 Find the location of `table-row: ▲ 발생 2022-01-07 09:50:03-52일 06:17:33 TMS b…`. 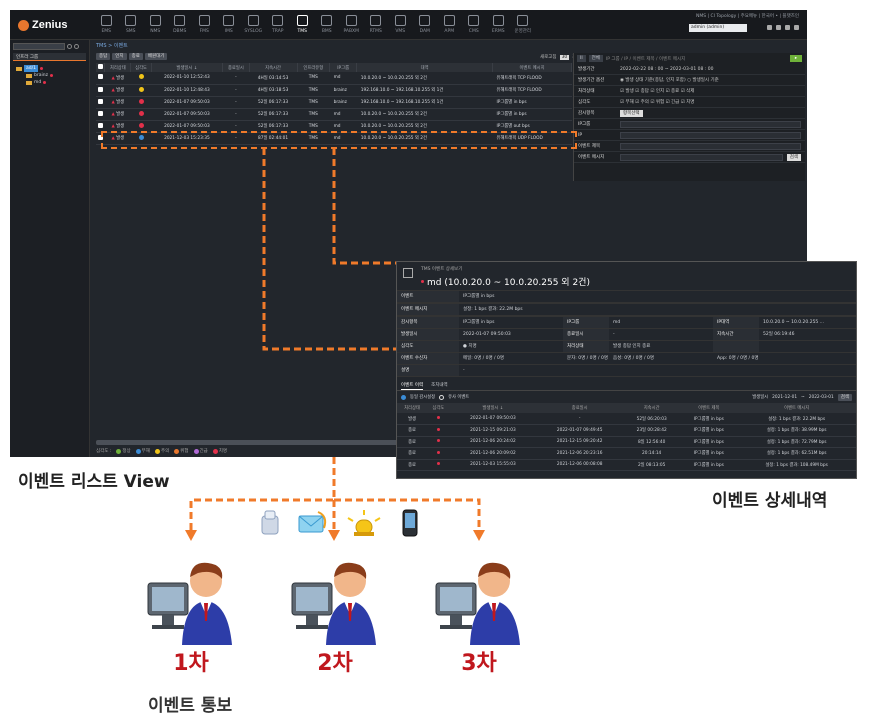

table-row: ▲ 발생 2022-01-07 09:50:03-52일 06:17:33 TMS b… is located at coordinates (334, 102).